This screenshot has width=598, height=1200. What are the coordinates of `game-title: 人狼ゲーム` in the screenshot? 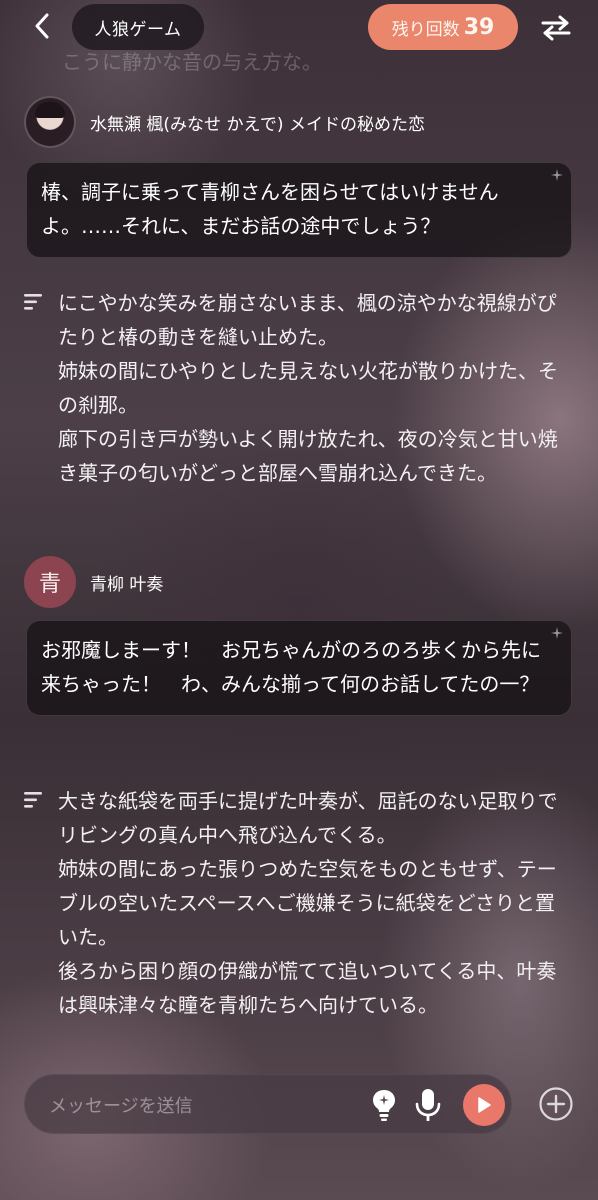 It's located at (138, 27).